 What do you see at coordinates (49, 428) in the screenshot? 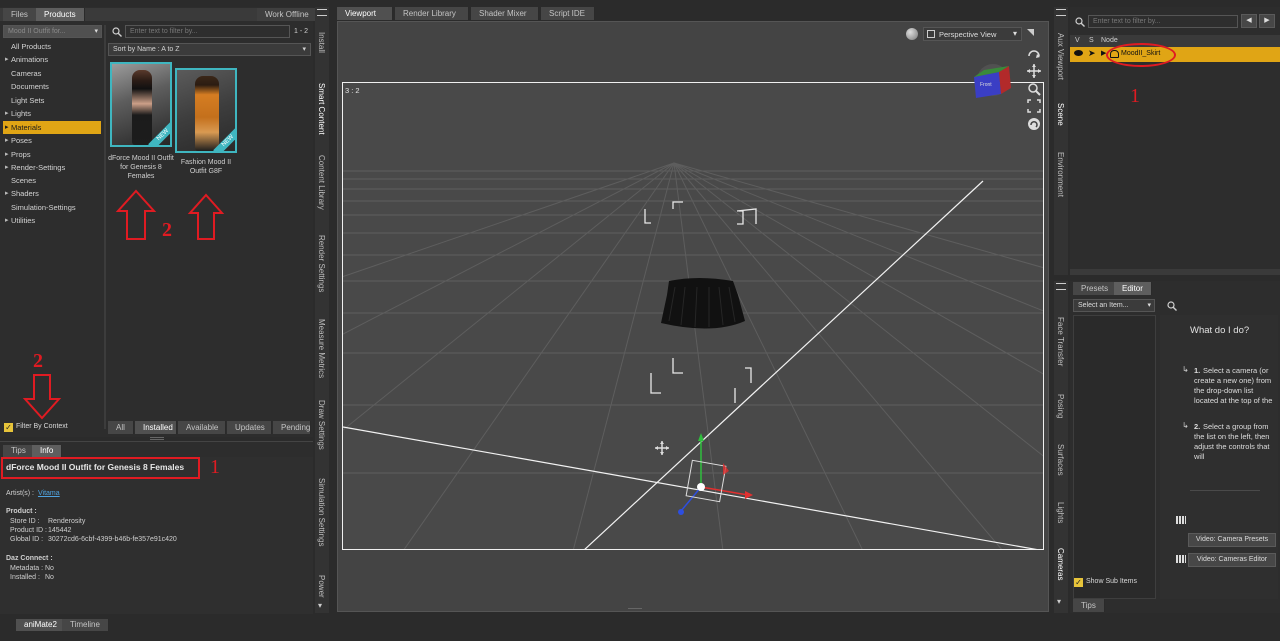
I see `filter-by-context-checkbox: ✓ Filter By Context` at bounding box center [49, 428].